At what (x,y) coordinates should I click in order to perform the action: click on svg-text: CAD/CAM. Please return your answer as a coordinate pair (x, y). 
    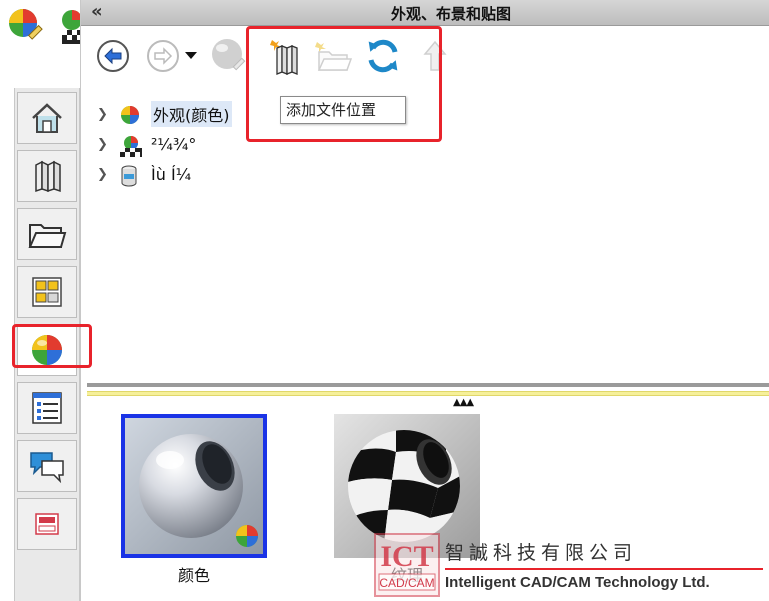
    Looking at the image, I should click on (406, 583).